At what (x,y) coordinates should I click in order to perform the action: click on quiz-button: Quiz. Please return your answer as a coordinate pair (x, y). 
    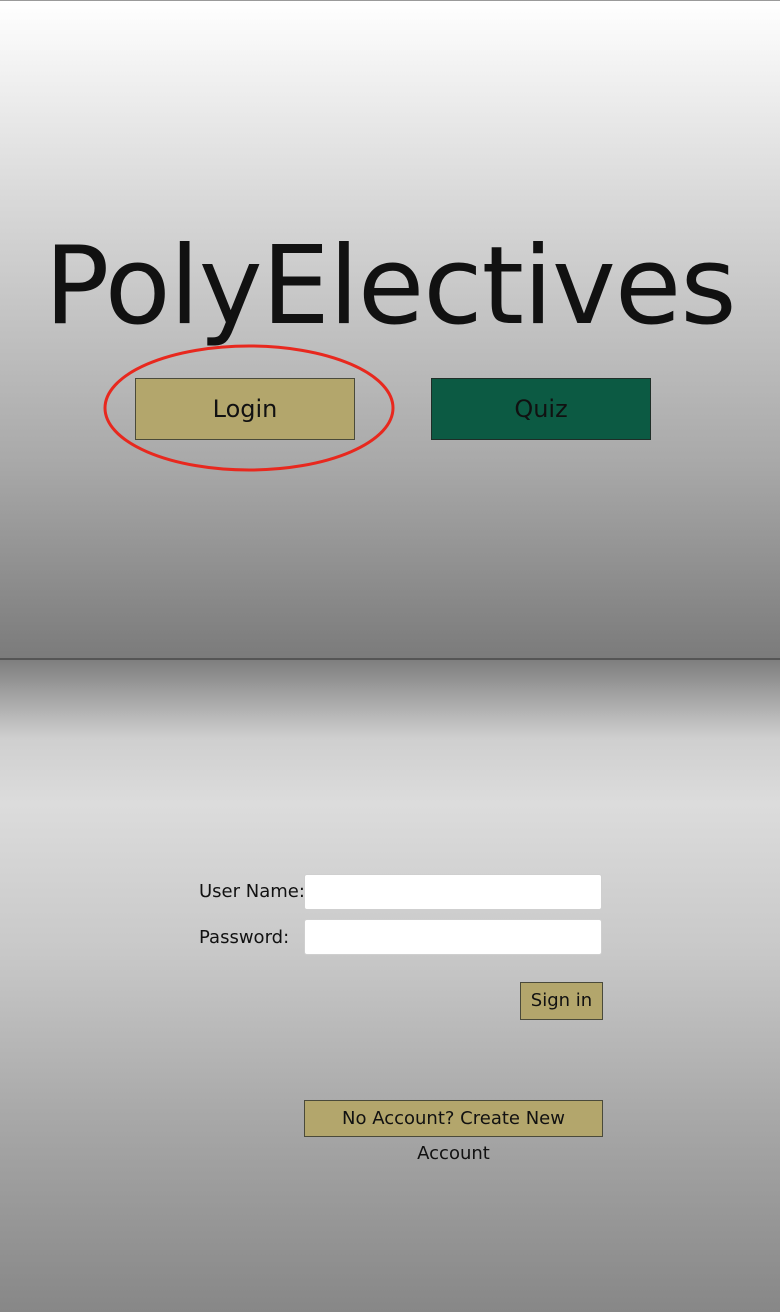
    Looking at the image, I should click on (541, 409).